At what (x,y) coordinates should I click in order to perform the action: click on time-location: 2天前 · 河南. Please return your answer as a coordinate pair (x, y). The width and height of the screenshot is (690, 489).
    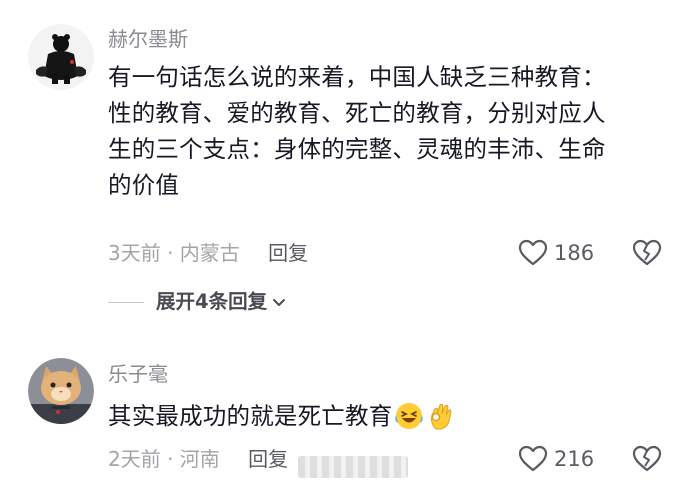
    Looking at the image, I should click on (164, 459).